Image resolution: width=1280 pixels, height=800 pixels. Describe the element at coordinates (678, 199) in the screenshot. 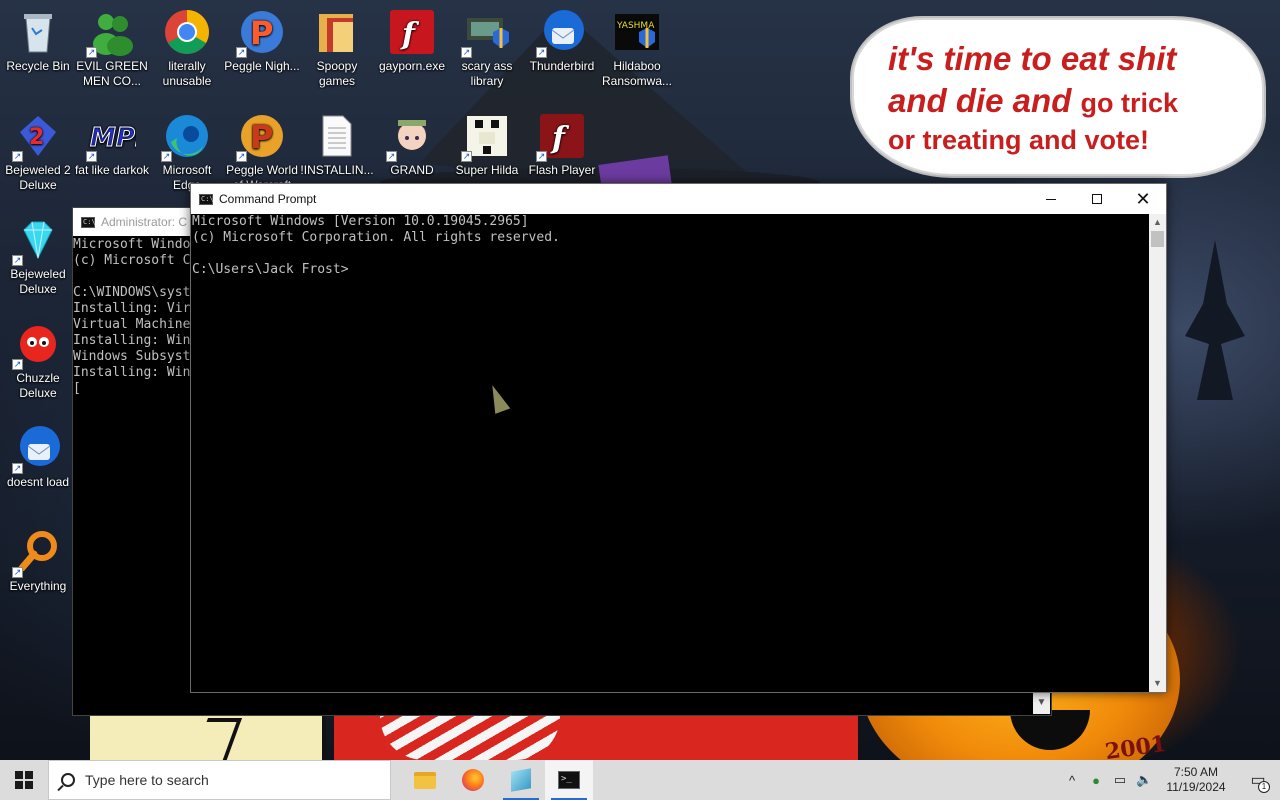

I see `cmd-window-titlebar: C:\ Command Prompt ✕` at that location.